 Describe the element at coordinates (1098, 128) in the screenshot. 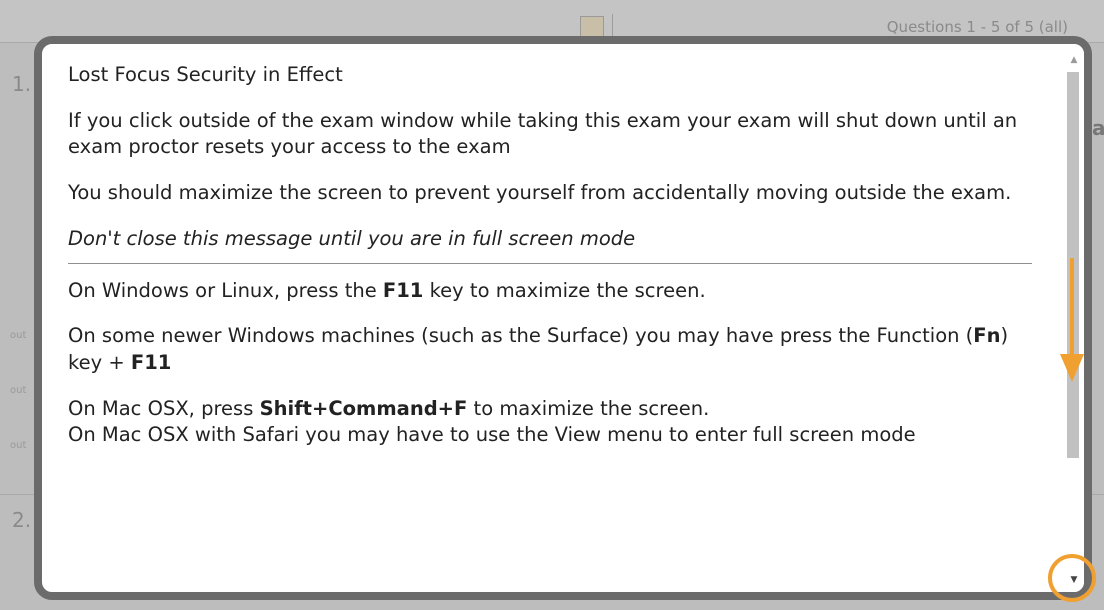

I see `background-fragment-text: al` at that location.